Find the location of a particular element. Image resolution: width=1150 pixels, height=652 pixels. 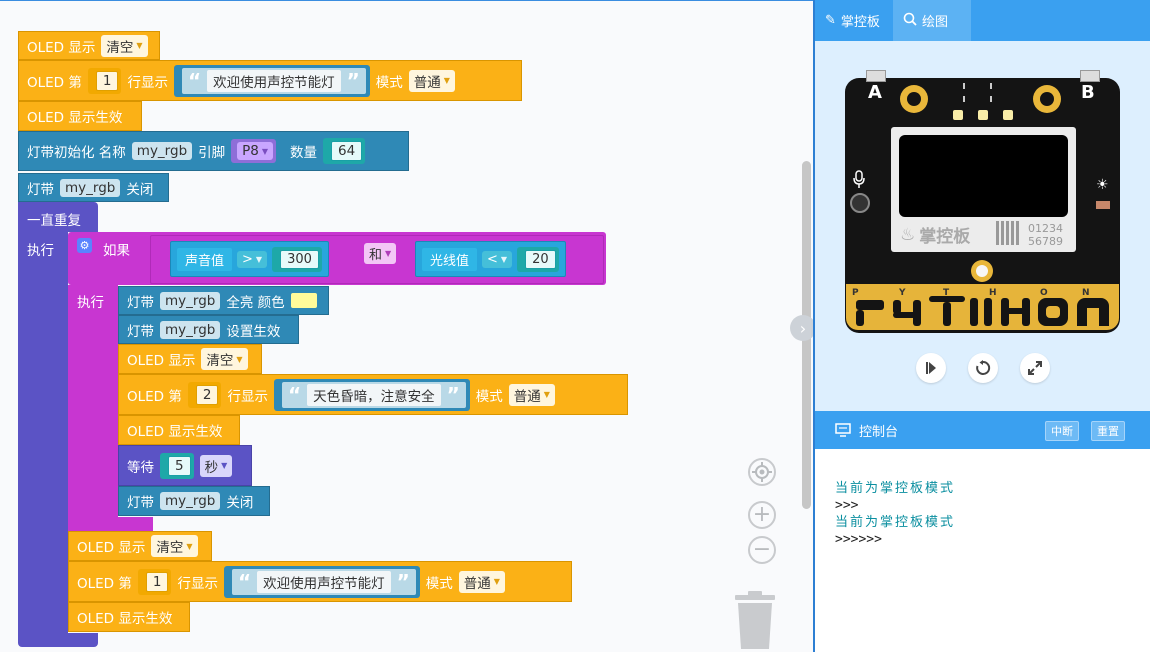

strip-apply-block: 灯带 my_rgb 设置生效 is located at coordinates (208, 329).